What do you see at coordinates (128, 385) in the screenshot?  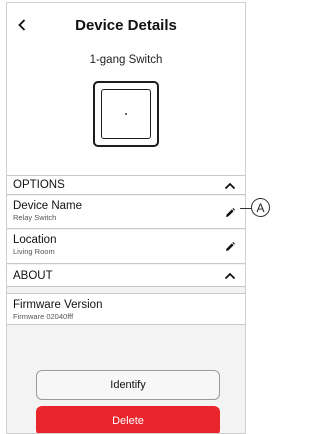 I see `identify-button: Identify` at bounding box center [128, 385].